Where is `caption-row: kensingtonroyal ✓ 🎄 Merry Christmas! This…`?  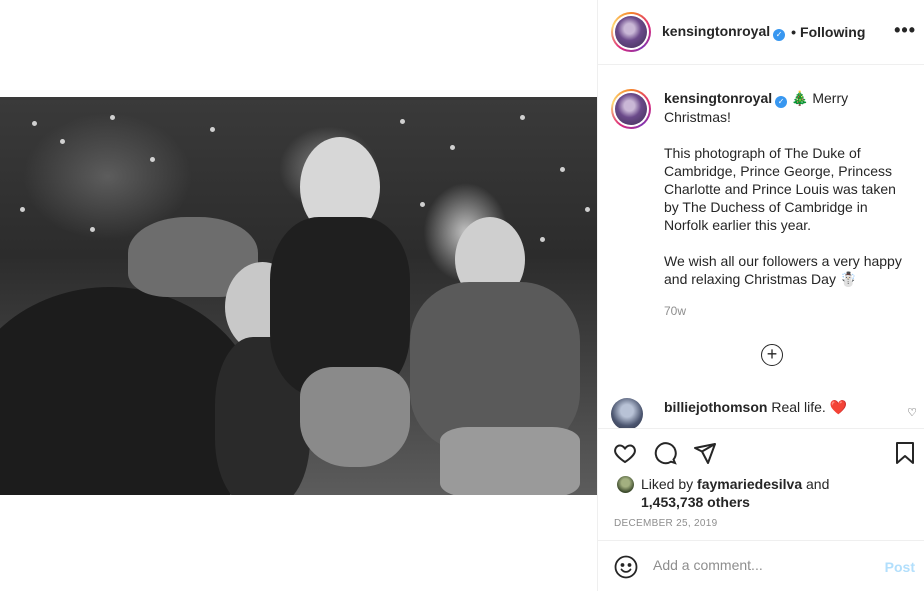
caption-row: kensingtonroyal ✓ 🎄 Merry Christmas! This… is located at coordinates (762, 188).